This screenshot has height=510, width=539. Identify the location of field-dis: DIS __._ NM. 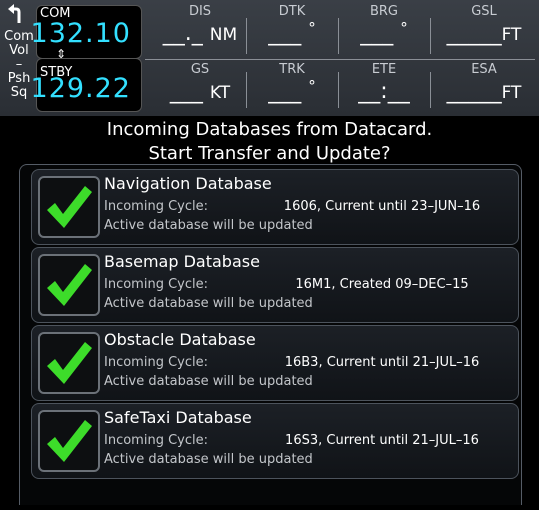
(200, 23).